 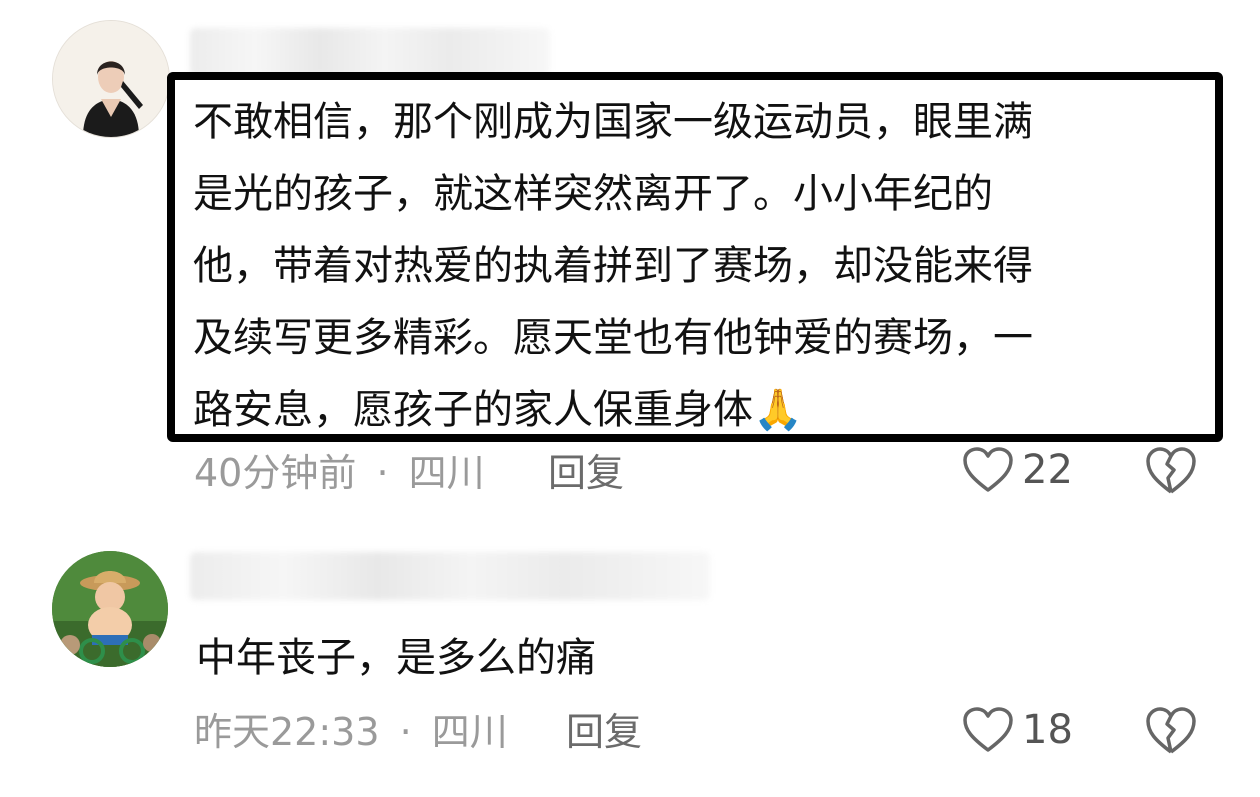 I want to click on praying-hands-emoji: 🙏, so click(x=778, y=410).